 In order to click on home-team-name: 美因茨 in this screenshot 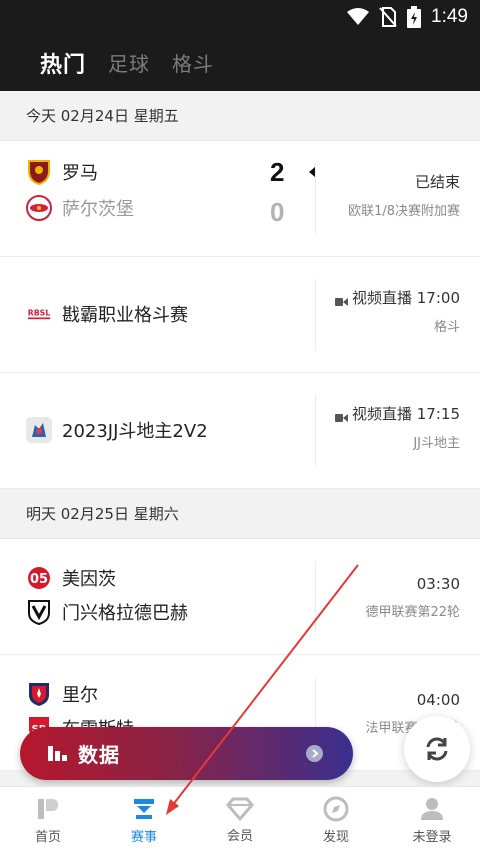, I will do `click(89, 579)`.